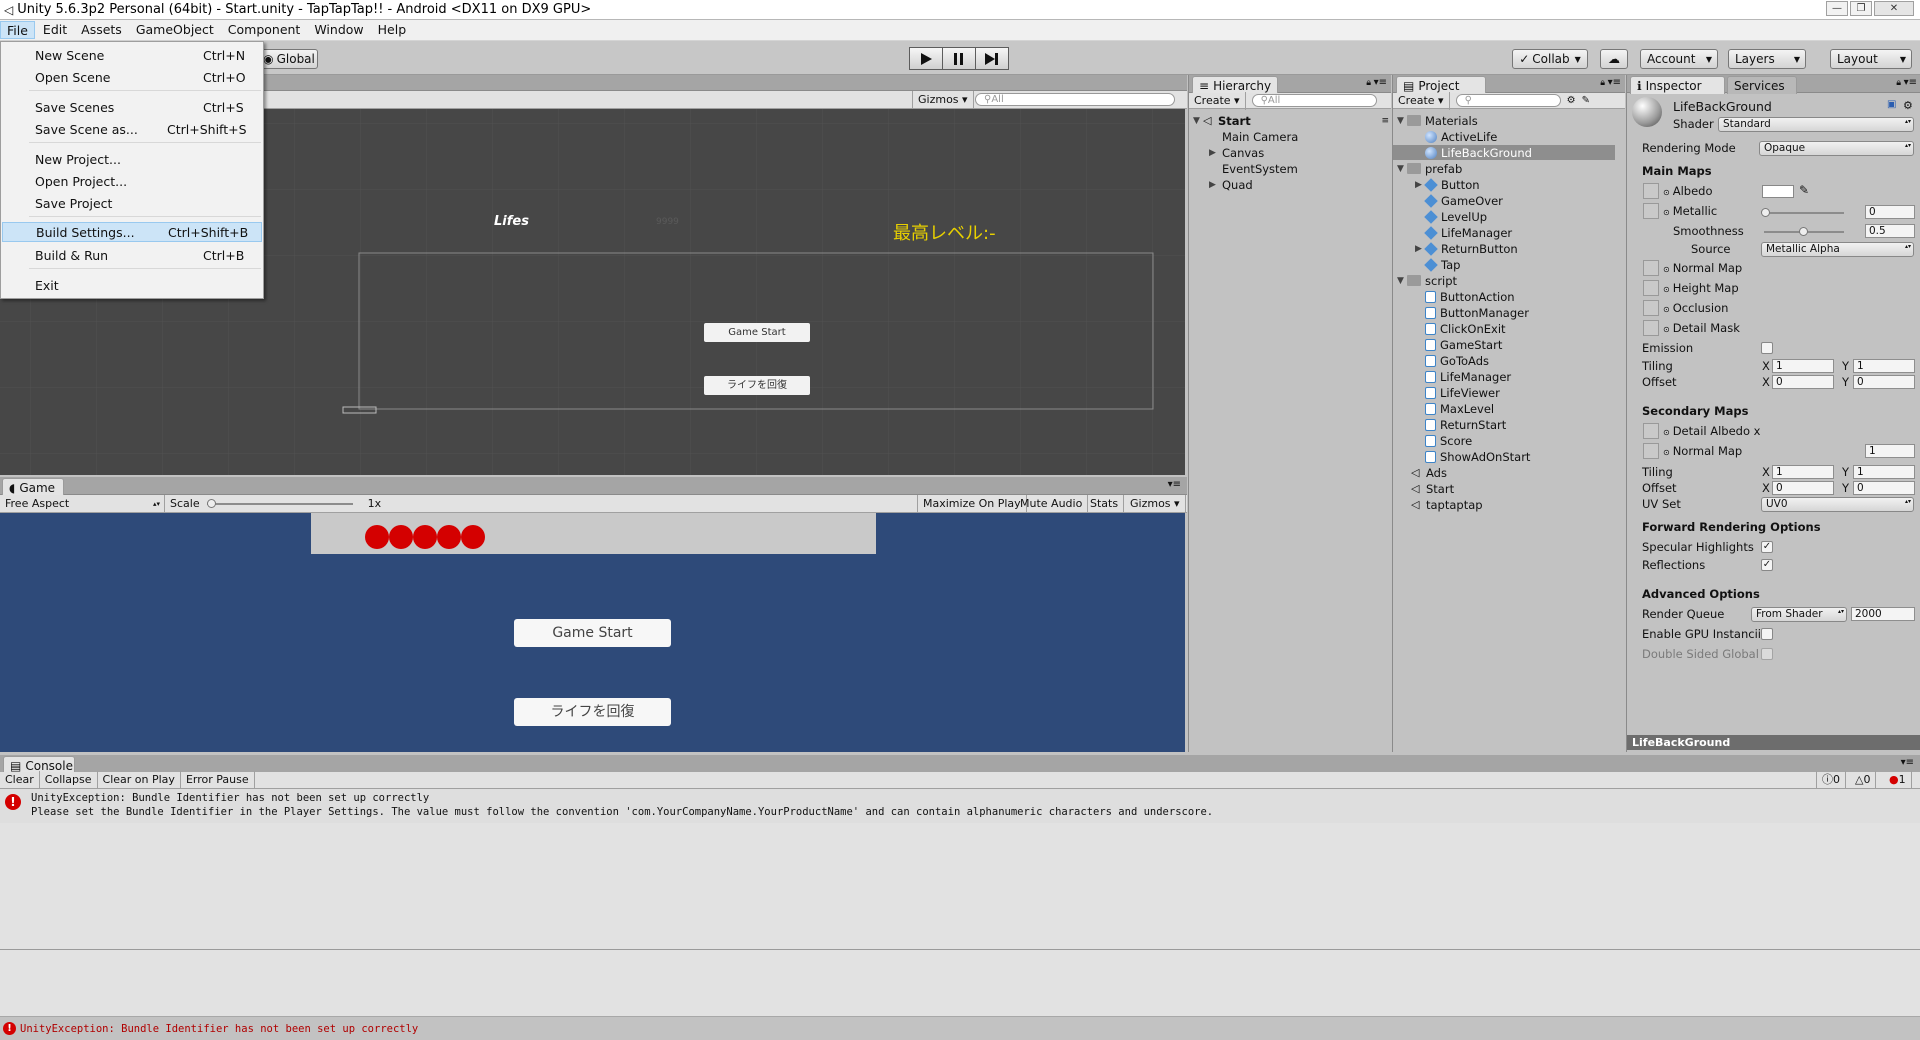  I want to click on account-dropdown: Account ▼, so click(1679, 59).